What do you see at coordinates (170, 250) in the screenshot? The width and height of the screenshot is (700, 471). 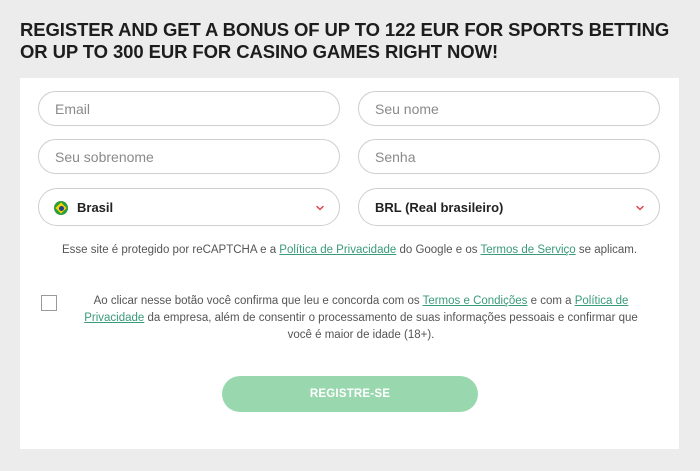 I see `recaptcha-text: Esse site é protegido por reCAPTCHA e a` at bounding box center [170, 250].